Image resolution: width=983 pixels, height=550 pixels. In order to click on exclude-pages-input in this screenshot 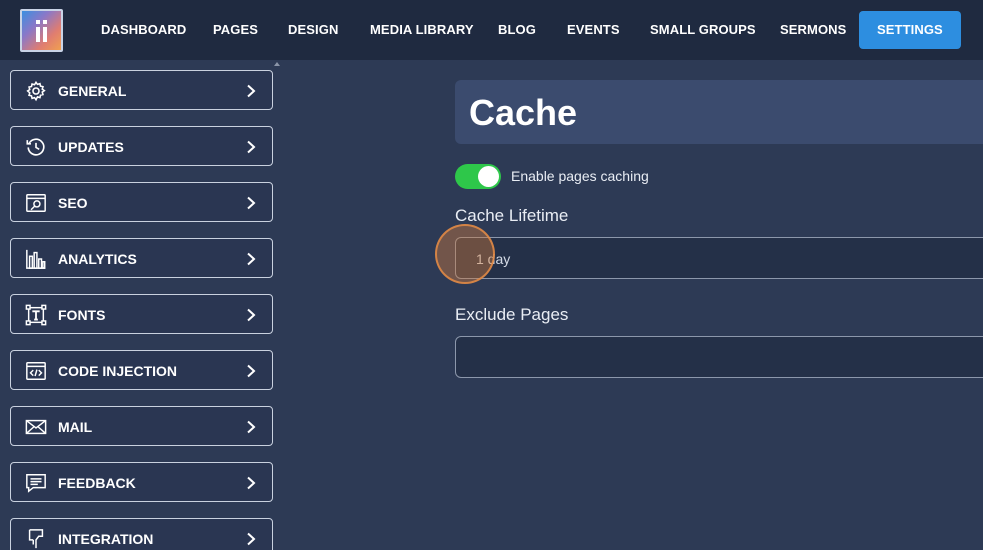, I will do `click(719, 357)`.